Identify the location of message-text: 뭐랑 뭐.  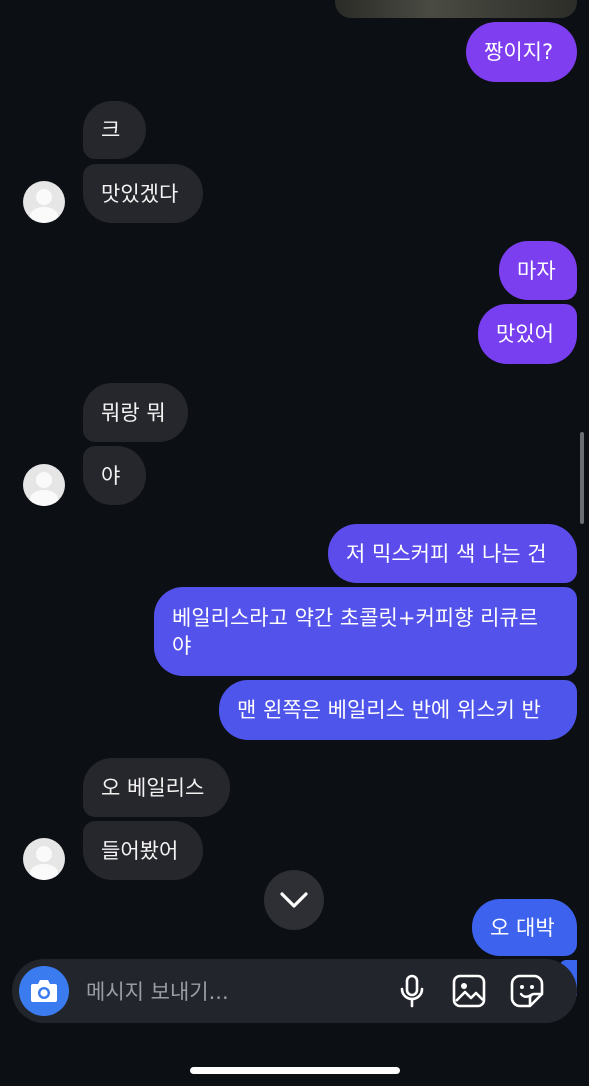
(133, 412).